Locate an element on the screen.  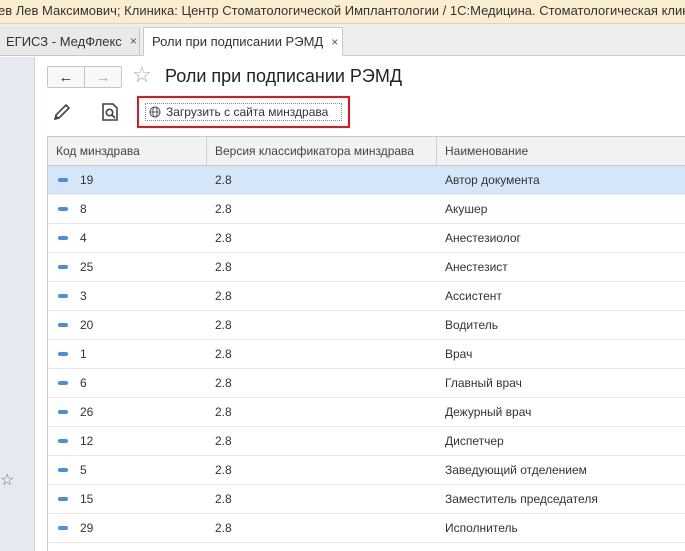
document-search-icon is located at coordinates (110, 112).